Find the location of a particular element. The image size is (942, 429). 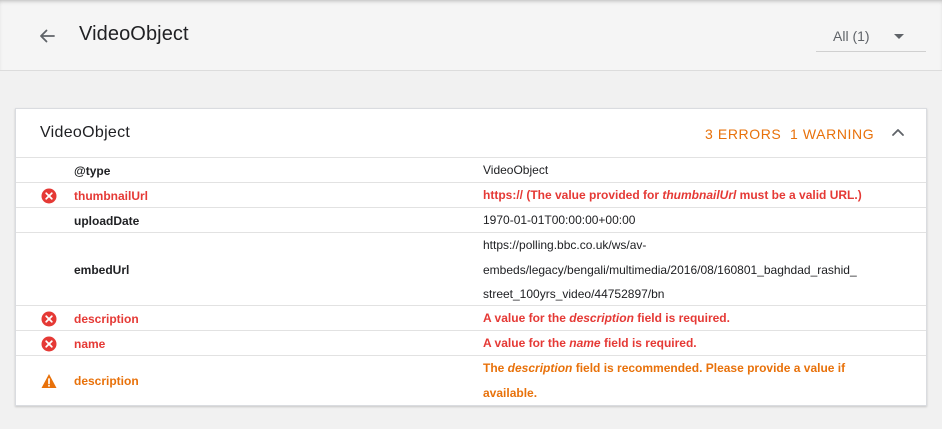

value-line: street_100yrs_video/44752897/bn is located at coordinates (574, 294).